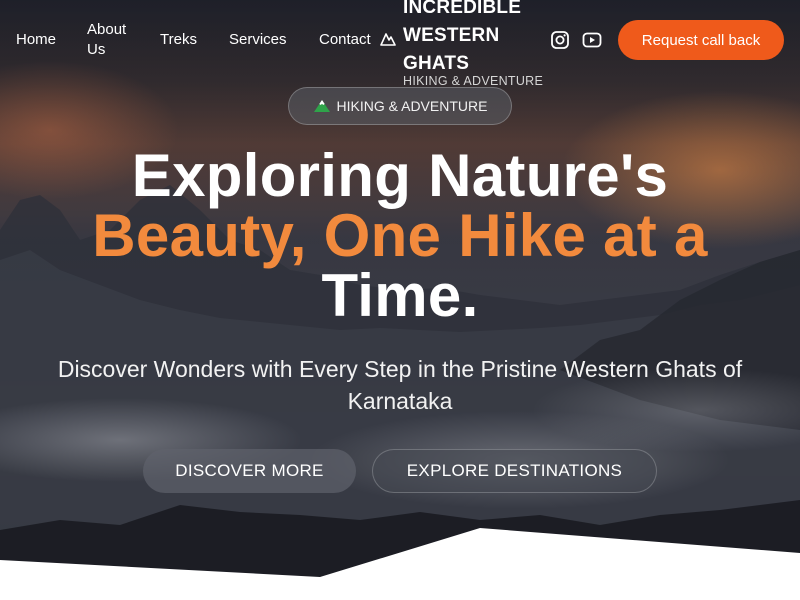  What do you see at coordinates (592, 40) in the screenshot?
I see `youtube-icon` at bounding box center [592, 40].